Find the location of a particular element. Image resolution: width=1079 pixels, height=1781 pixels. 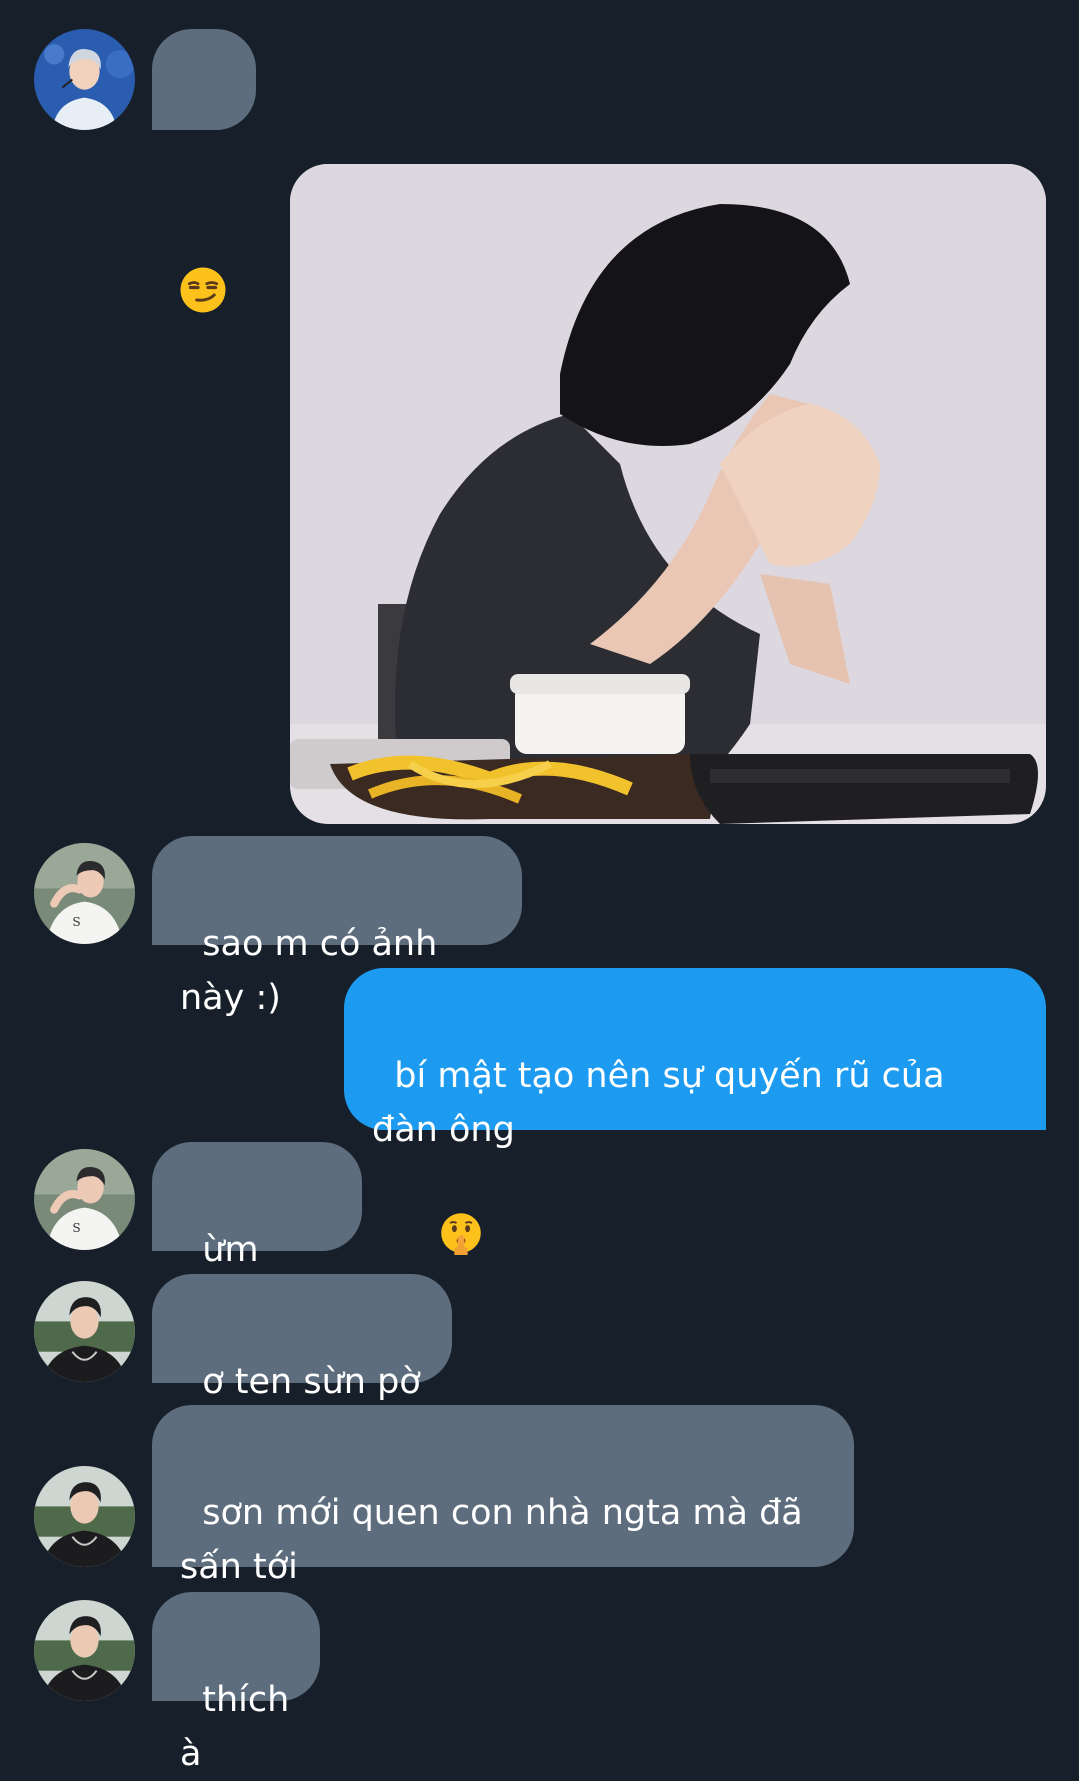

message-bubble: thích à is located at coordinates (236, 1683).